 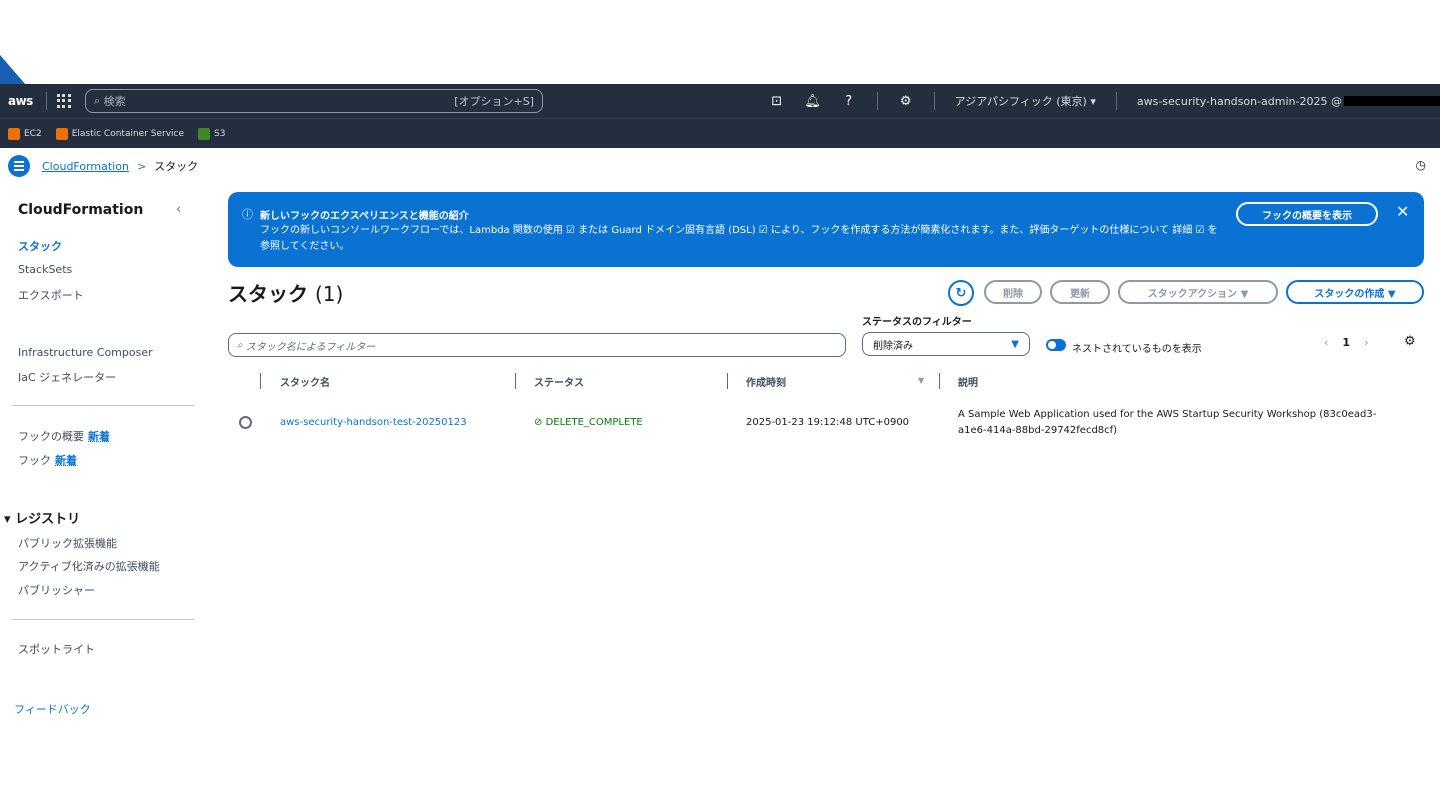 What do you see at coordinates (849, 101) in the screenshot?
I see `help-icon: ?` at bounding box center [849, 101].